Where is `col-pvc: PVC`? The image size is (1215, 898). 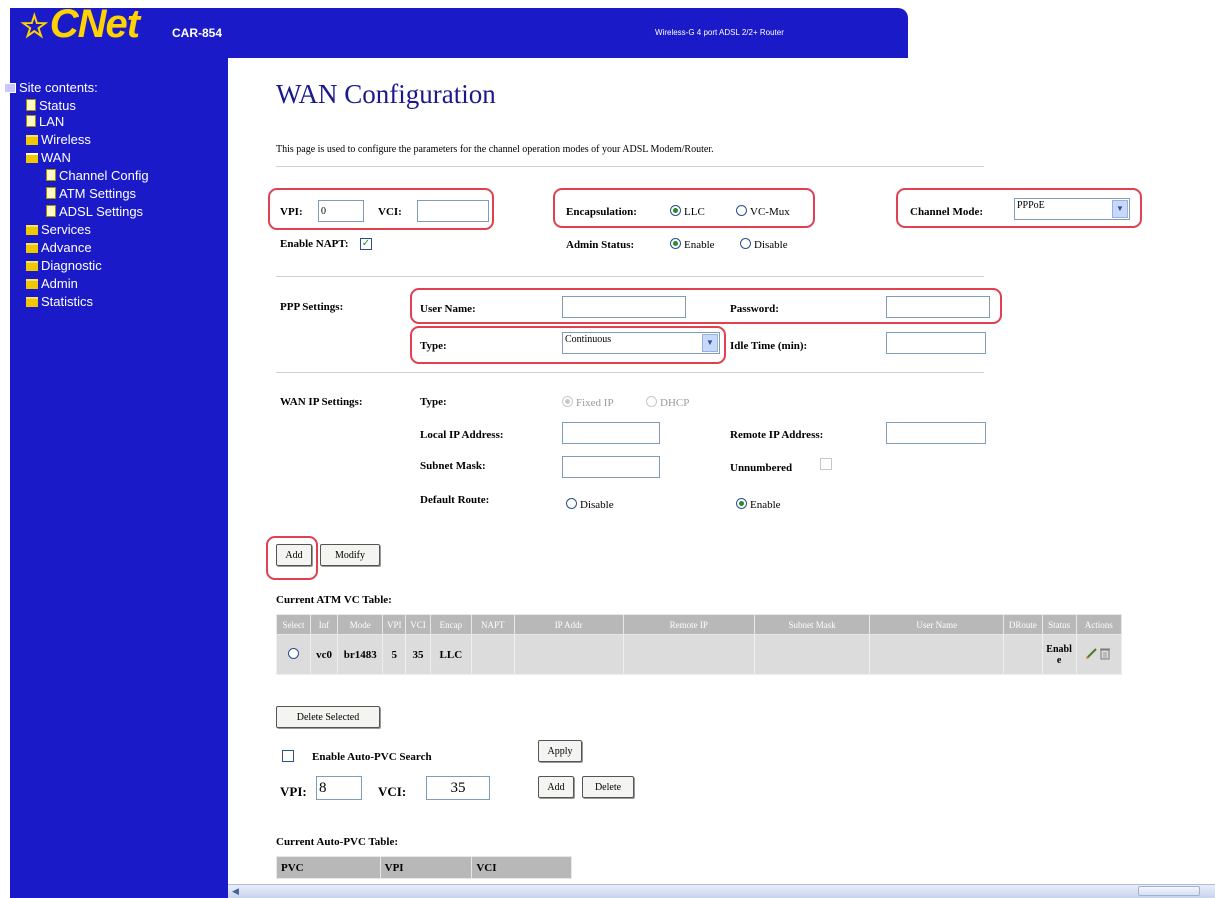
col-pvc: PVC is located at coordinates (328, 867).